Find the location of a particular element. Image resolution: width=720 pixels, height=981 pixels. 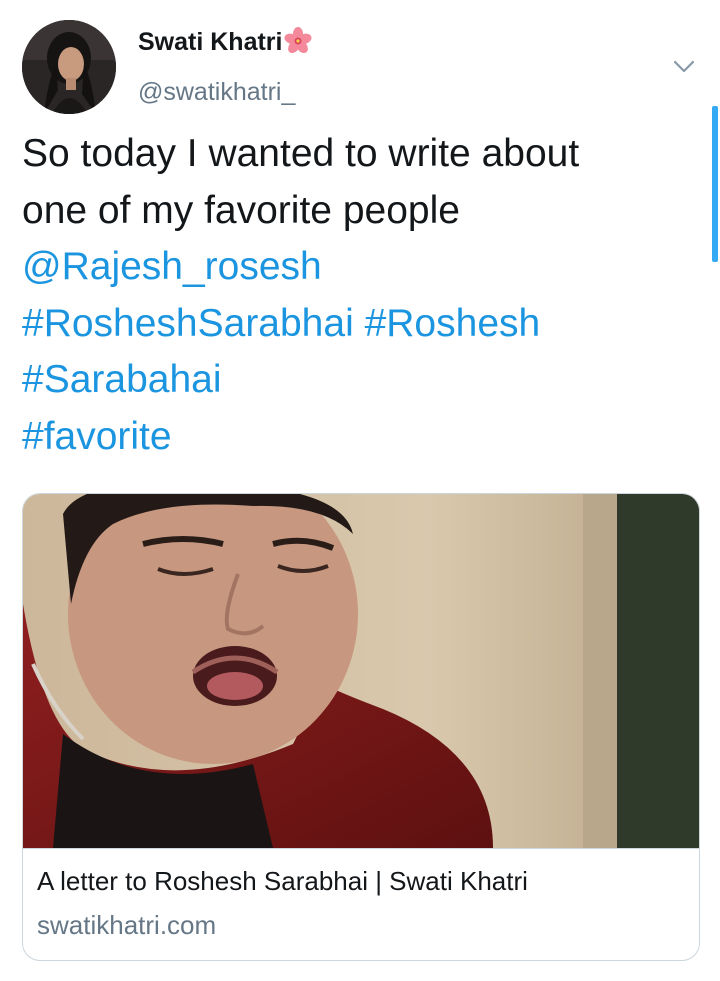

author-handle: @swatikhatri_ is located at coordinates (216, 92).